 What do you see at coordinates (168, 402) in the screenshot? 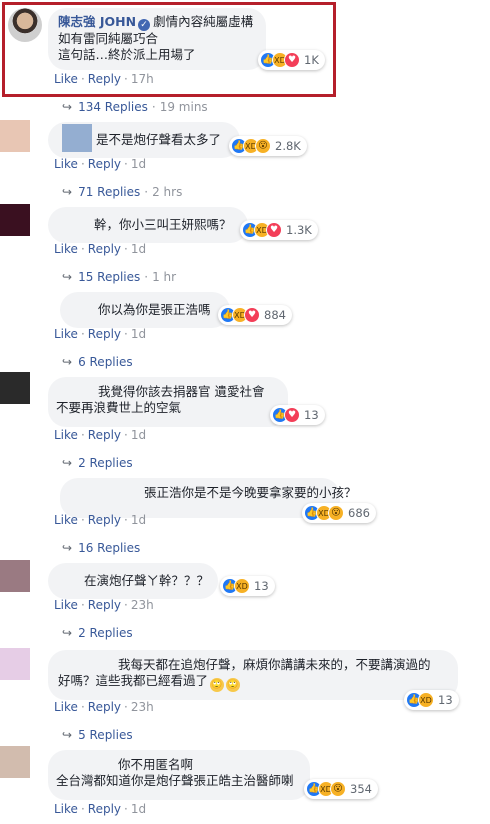
I see `comment-bubble: 我覺得你該去捐器官 遺愛社會 不要再浪費世上的空氣` at bounding box center [168, 402].